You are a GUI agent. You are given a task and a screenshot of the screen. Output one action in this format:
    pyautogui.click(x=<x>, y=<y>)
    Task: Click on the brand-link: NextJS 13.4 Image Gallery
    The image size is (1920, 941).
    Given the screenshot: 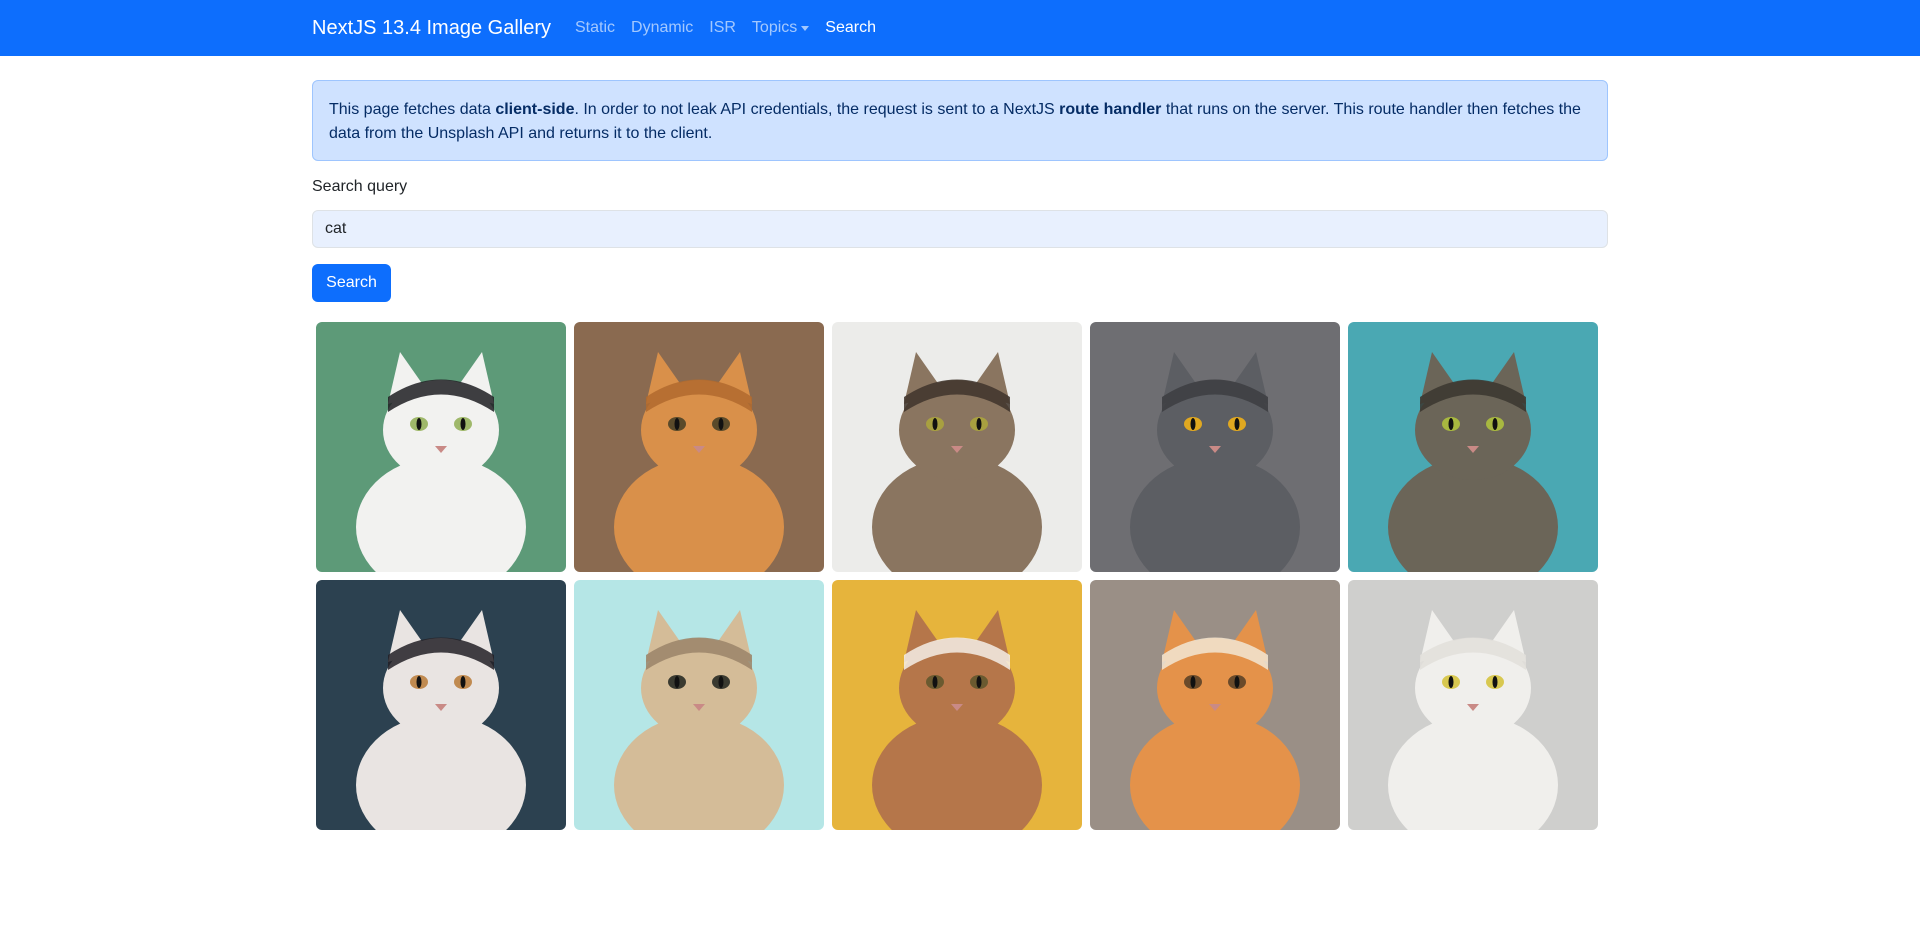 What is the action you would take?
    pyautogui.click(x=431, y=28)
    